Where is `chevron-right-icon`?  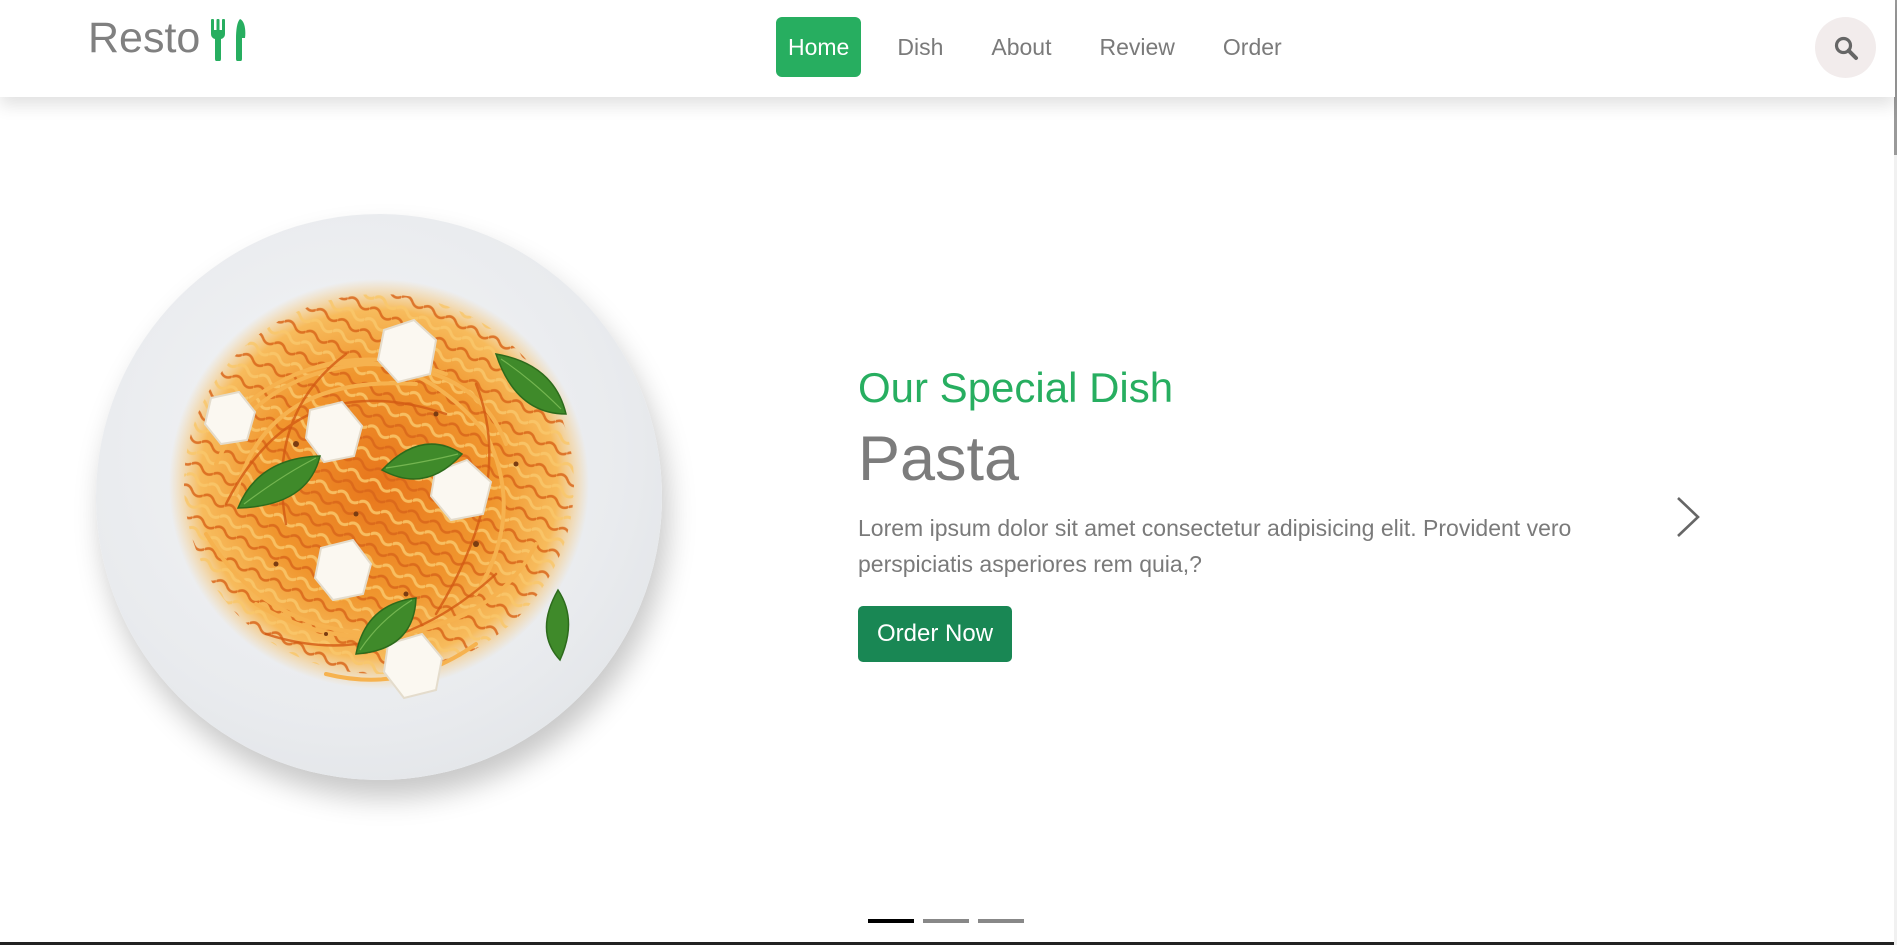
chevron-right-icon is located at coordinates (1687, 517).